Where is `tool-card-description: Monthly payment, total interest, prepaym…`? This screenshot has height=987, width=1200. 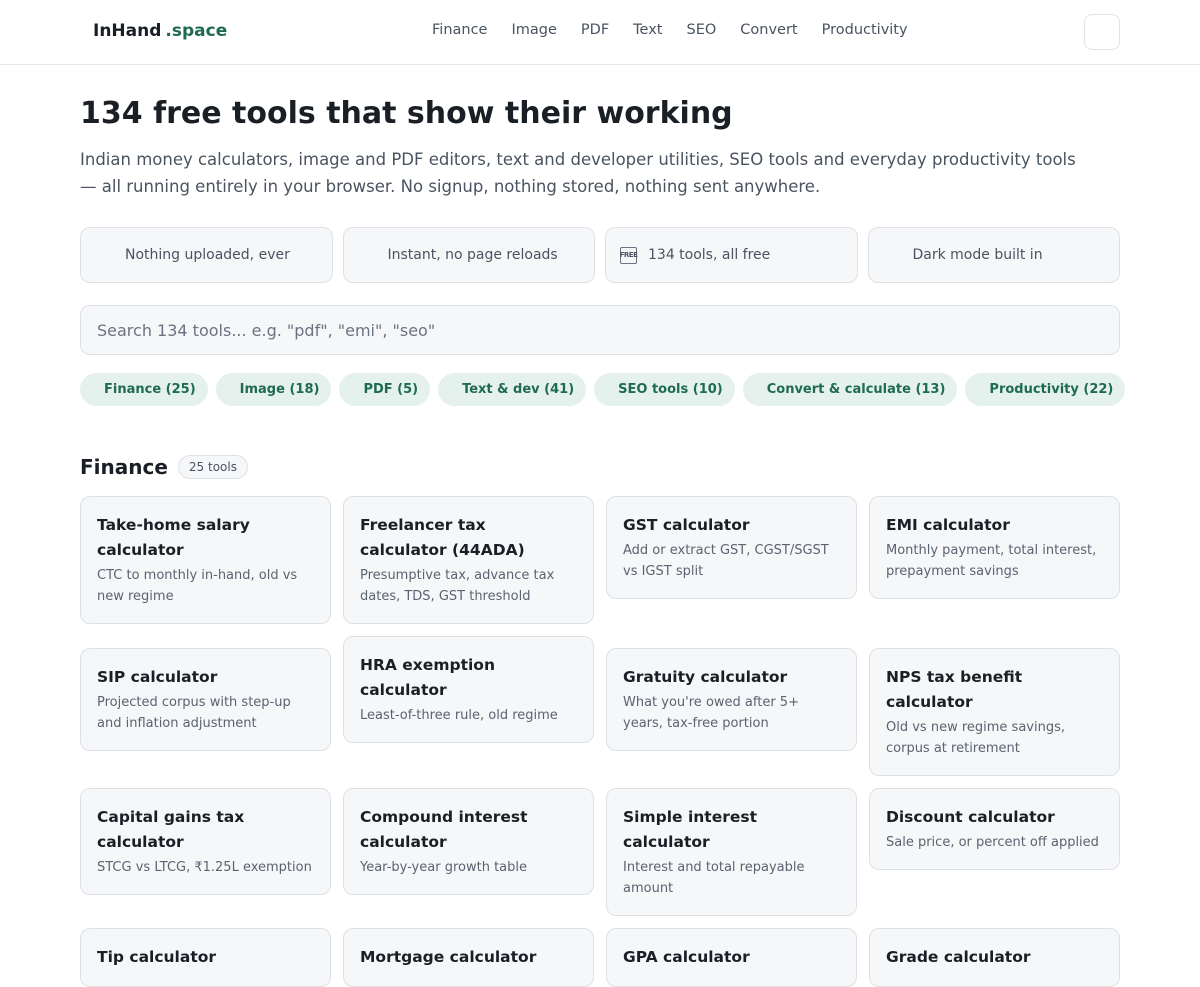 tool-card-description: Monthly payment, total interest, prepaym… is located at coordinates (991, 561).